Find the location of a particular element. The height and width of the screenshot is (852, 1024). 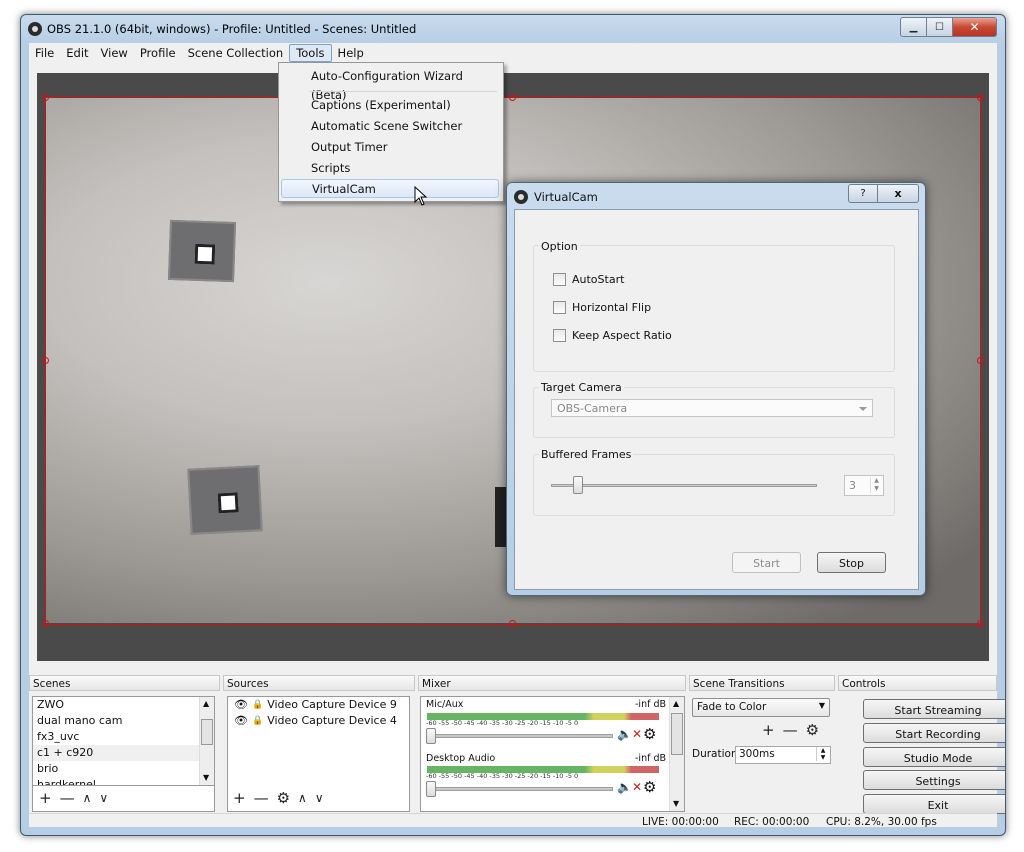

autostart-checkbox: AutoStart is located at coordinates (588, 279).